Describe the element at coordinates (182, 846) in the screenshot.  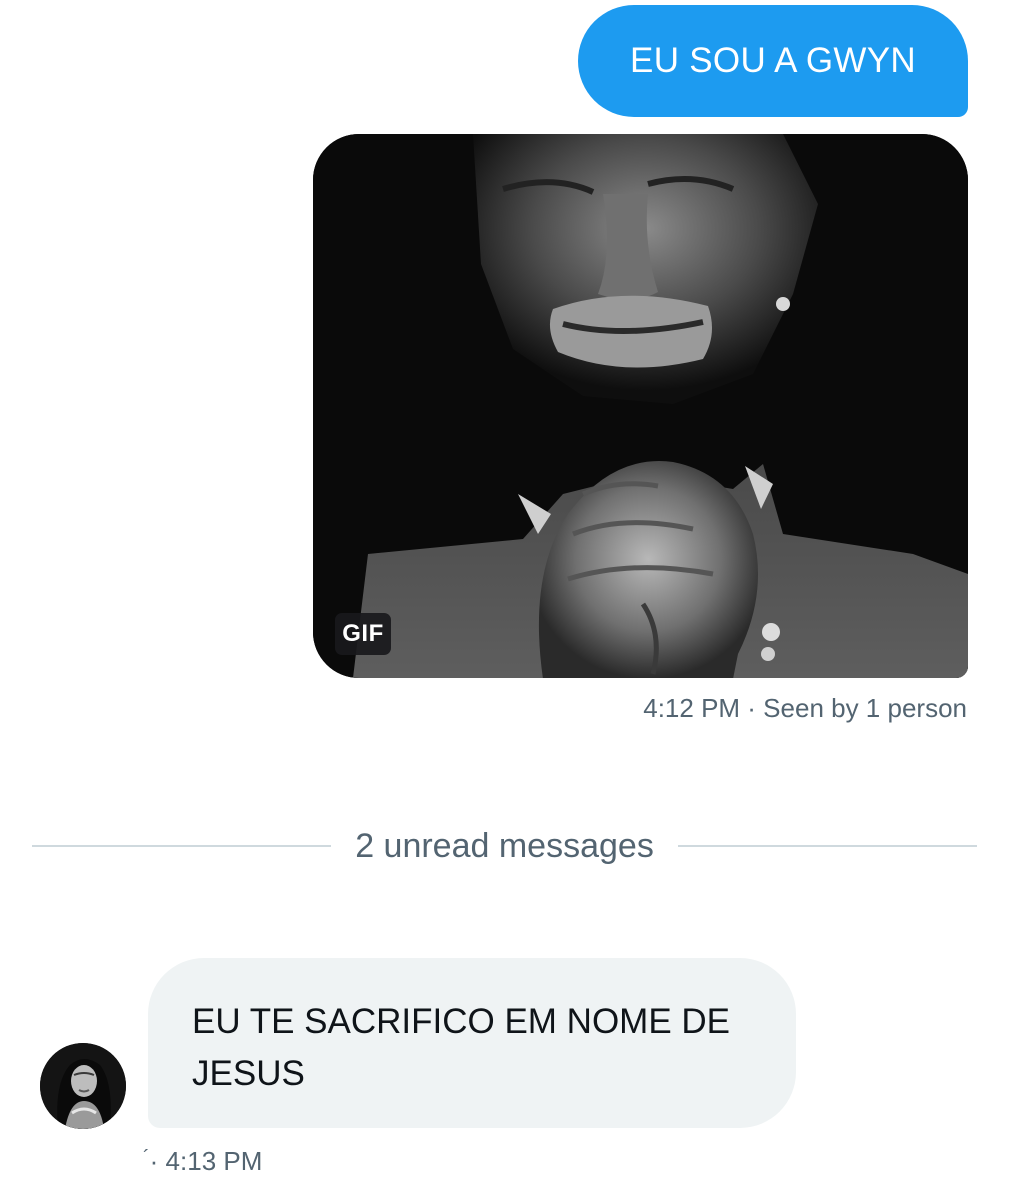
I see `divider-line-left` at that location.